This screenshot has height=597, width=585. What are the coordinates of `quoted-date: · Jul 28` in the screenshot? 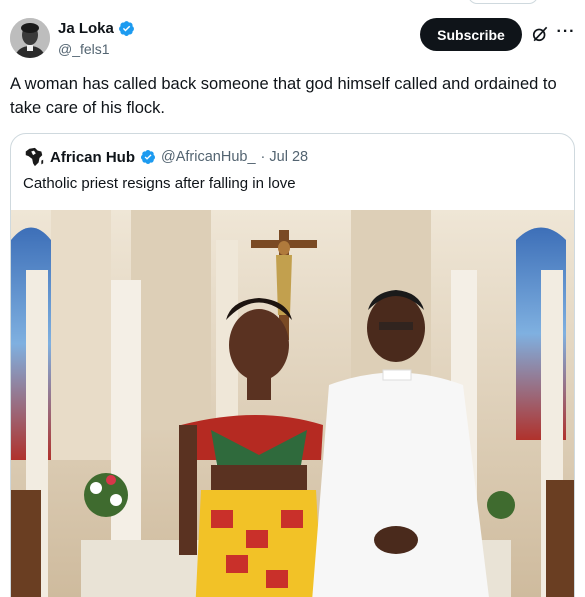 It's located at (285, 157).